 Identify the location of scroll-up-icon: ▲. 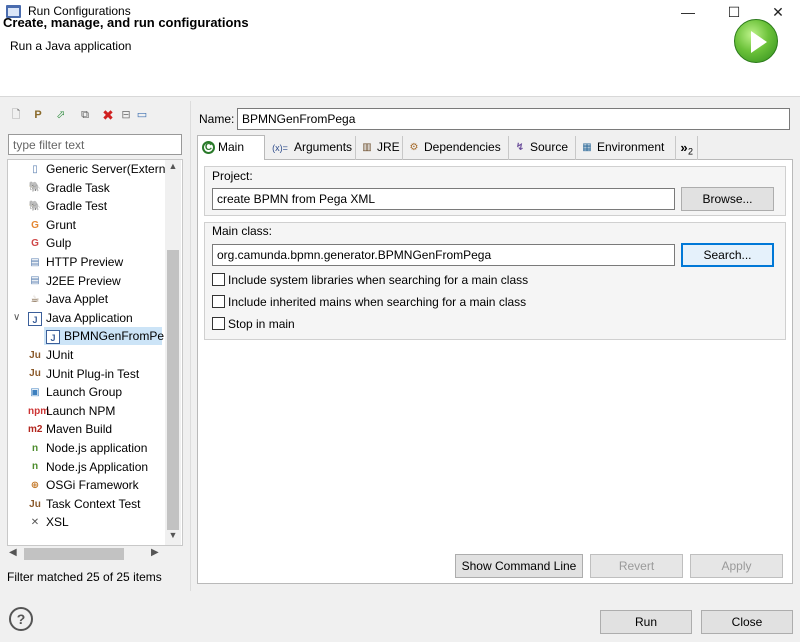
(173, 168).